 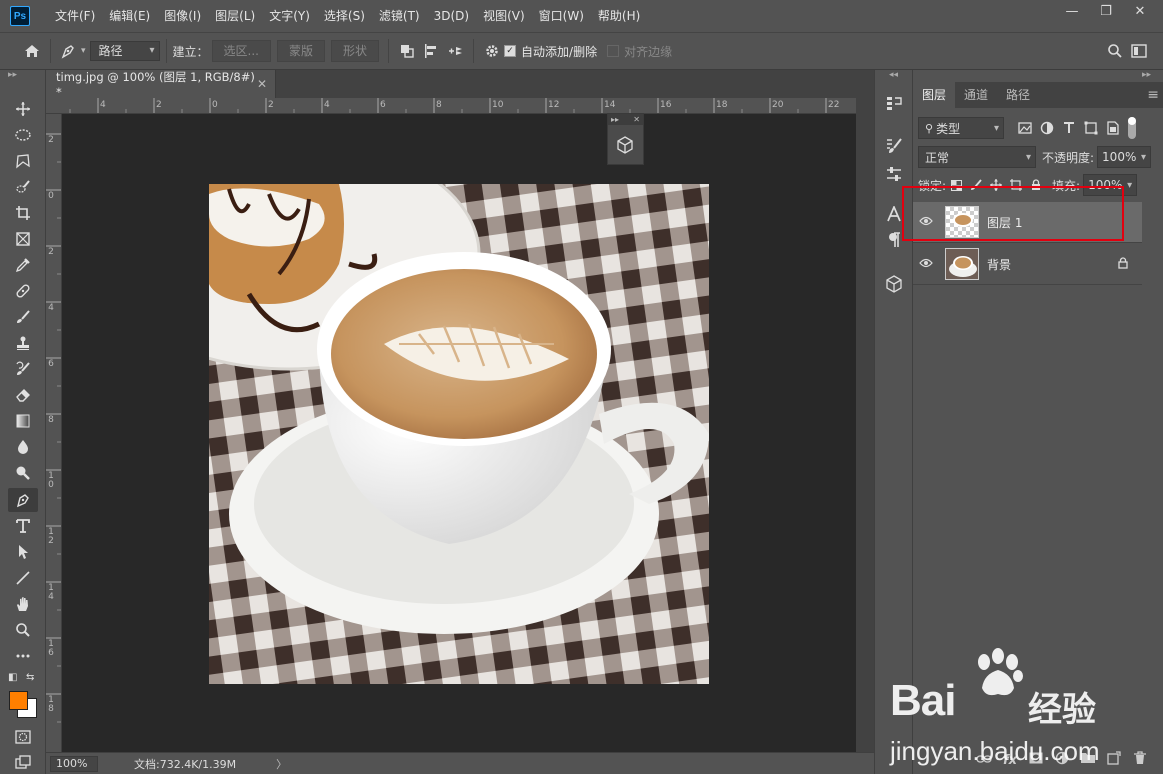 I want to click on screen-mode-icon, so click(x=23, y=762).